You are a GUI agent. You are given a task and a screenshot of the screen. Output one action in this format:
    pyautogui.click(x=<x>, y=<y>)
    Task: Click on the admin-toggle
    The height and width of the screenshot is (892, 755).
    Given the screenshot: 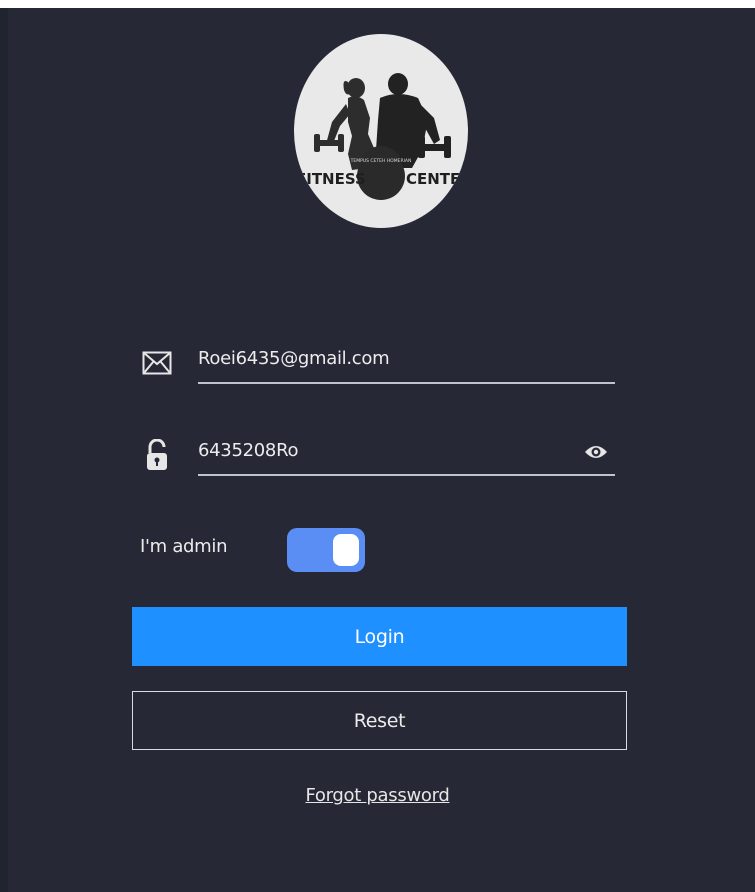 What is the action you would take?
    pyautogui.click(x=326, y=550)
    